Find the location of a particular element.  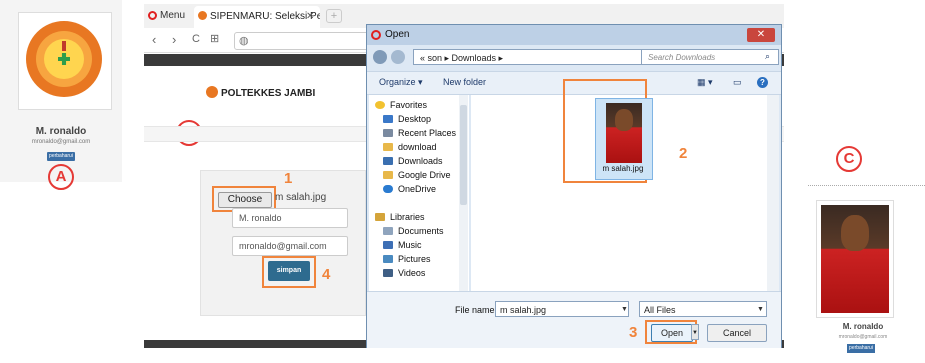

nav-item-videos: Videos is located at coordinates (404, 273).